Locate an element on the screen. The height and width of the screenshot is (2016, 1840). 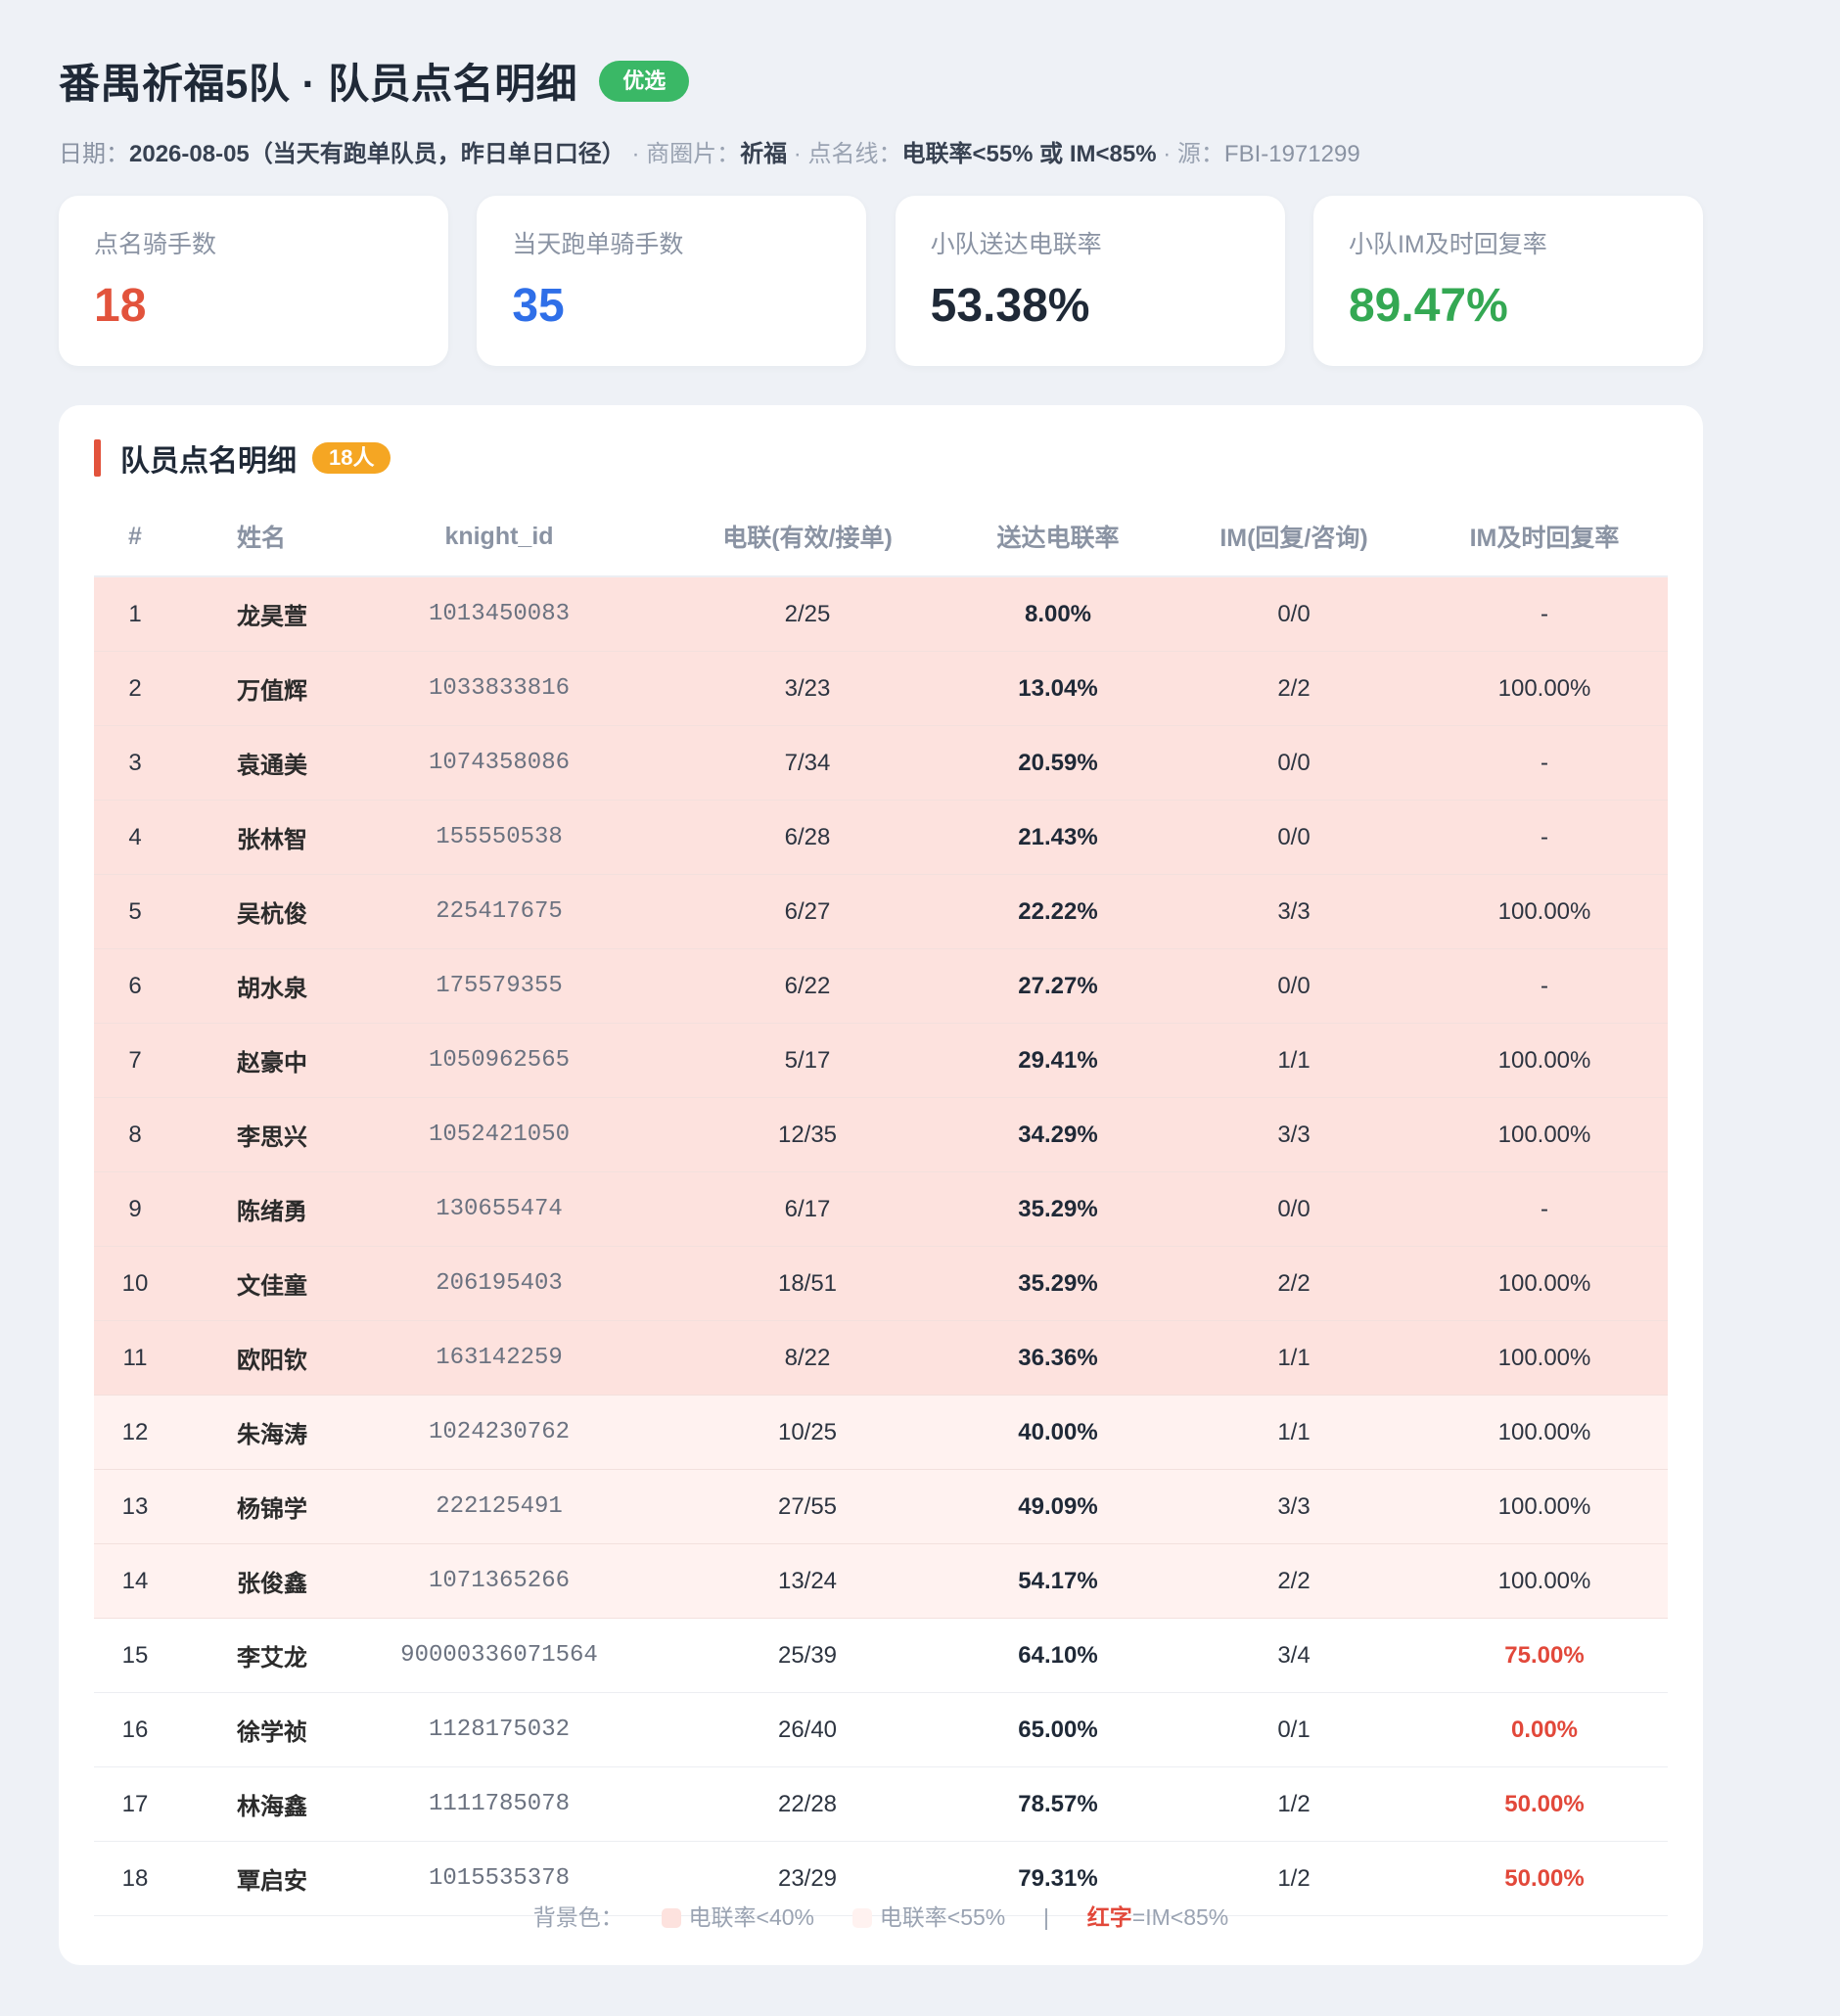
knight-id: 175579355 is located at coordinates (499, 986).